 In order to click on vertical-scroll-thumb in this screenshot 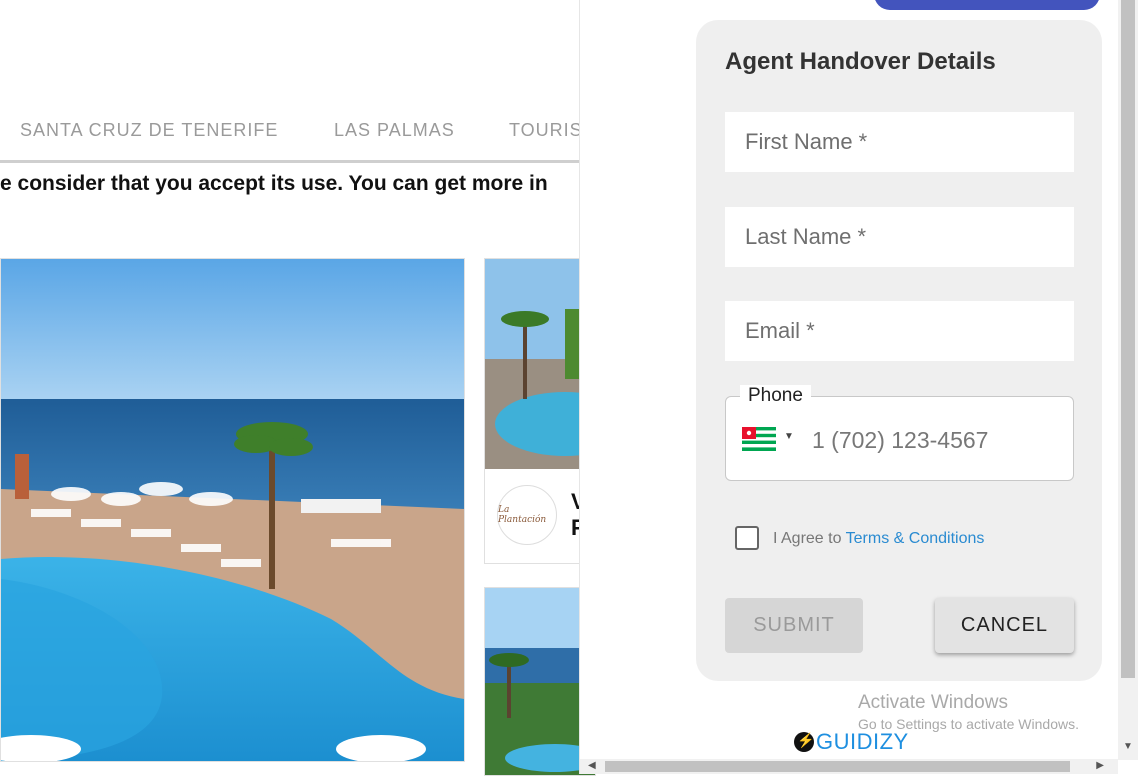, I will do `click(1128, 339)`.